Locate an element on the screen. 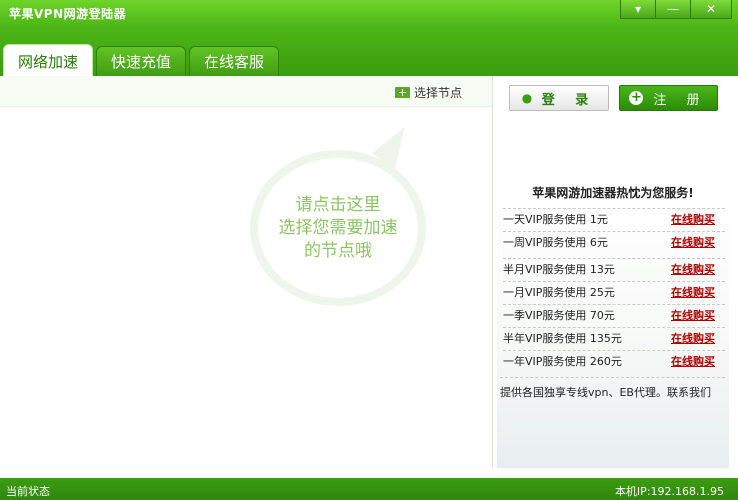  vip-plan-text: 一年VIP服务使用 260元 is located at coordinates (562, 361).